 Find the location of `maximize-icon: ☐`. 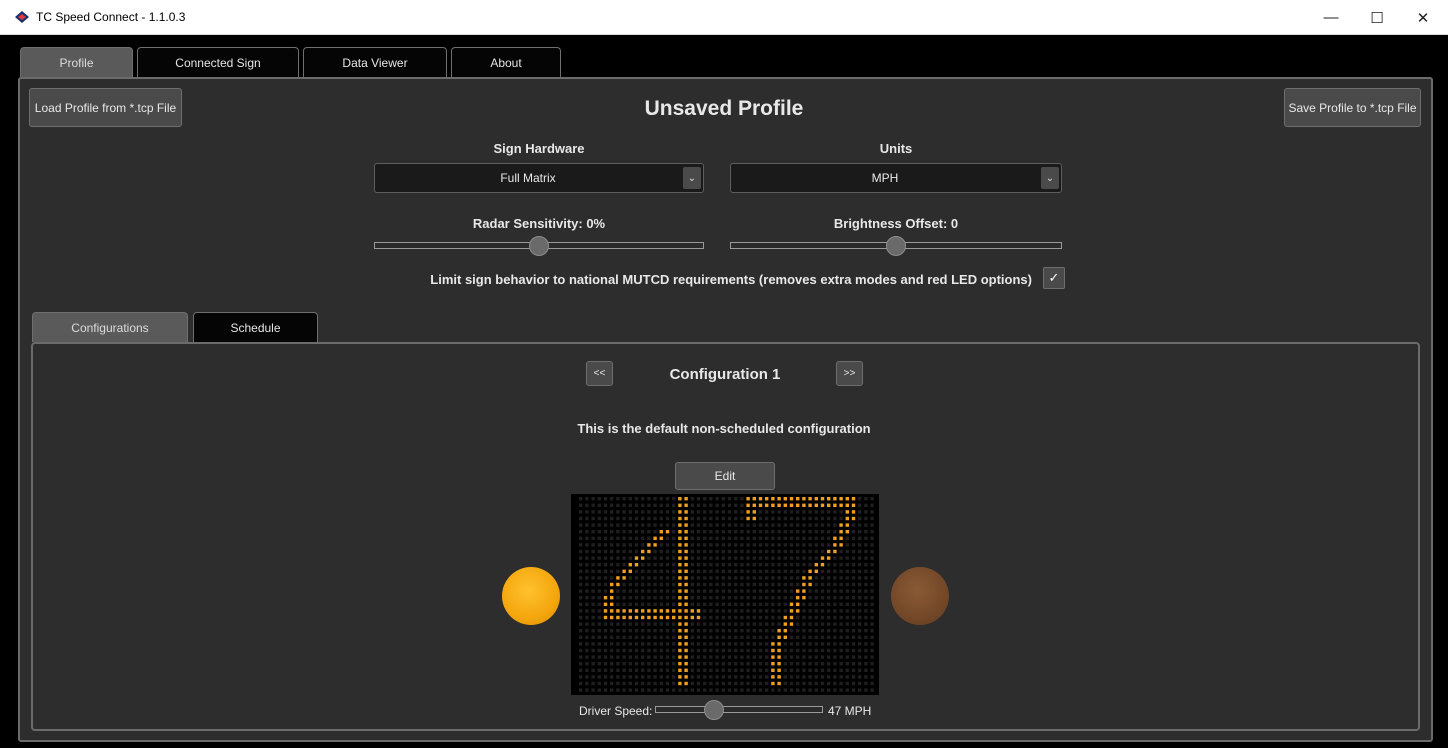

maximize-icon: ☐ is located at coordinates (1377, 17).